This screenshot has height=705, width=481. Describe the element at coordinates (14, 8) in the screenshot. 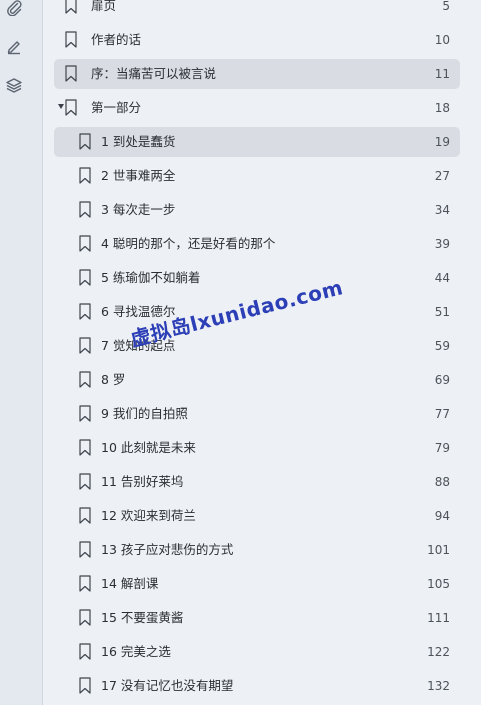

I see `paperclip-icon` at that location.